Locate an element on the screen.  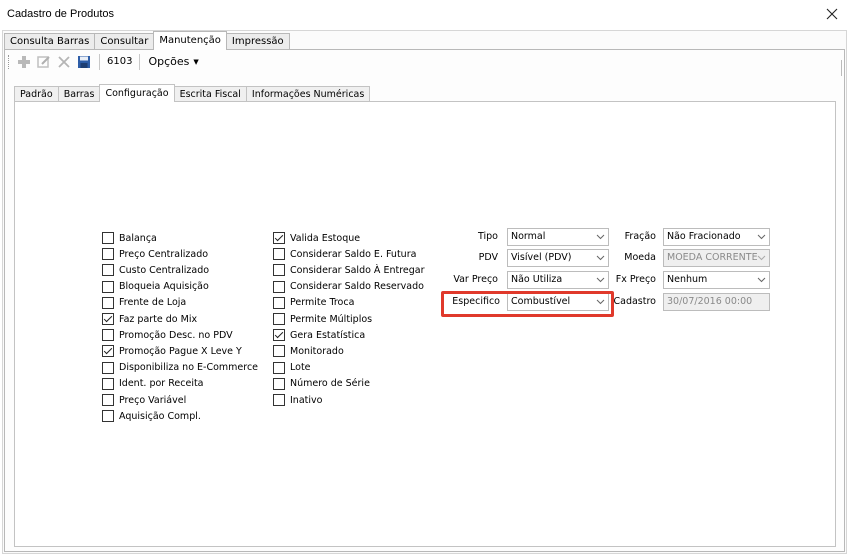
col1-checkbox-row: Promoção Pague X Leve Y is located at coordinates (172, 351).